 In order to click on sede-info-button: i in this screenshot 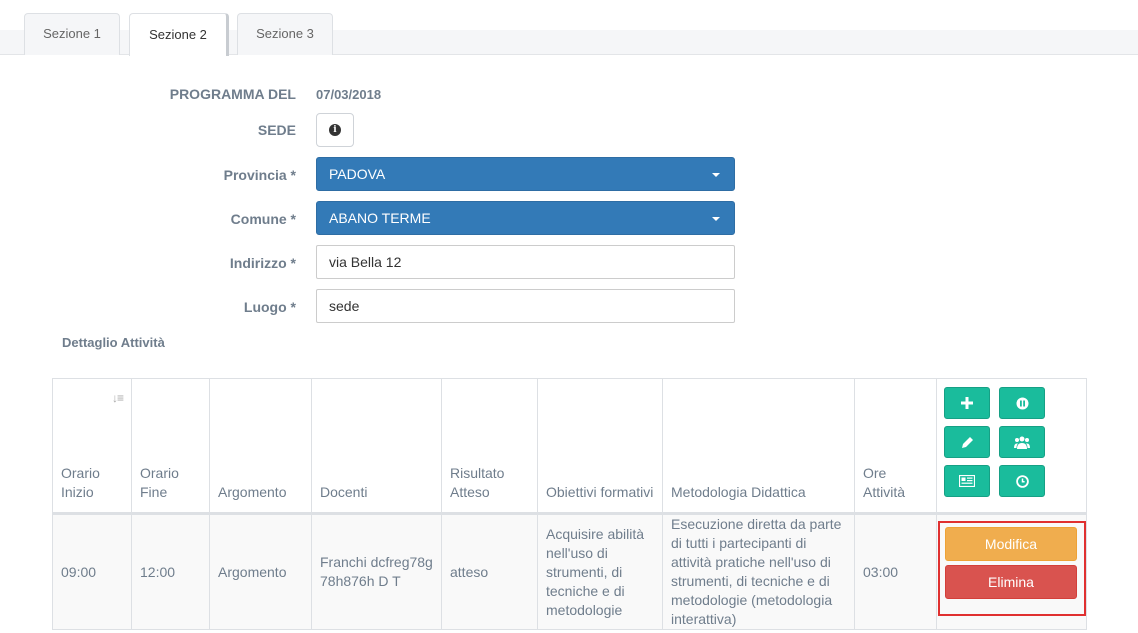, I will do `click(335, 130)`.